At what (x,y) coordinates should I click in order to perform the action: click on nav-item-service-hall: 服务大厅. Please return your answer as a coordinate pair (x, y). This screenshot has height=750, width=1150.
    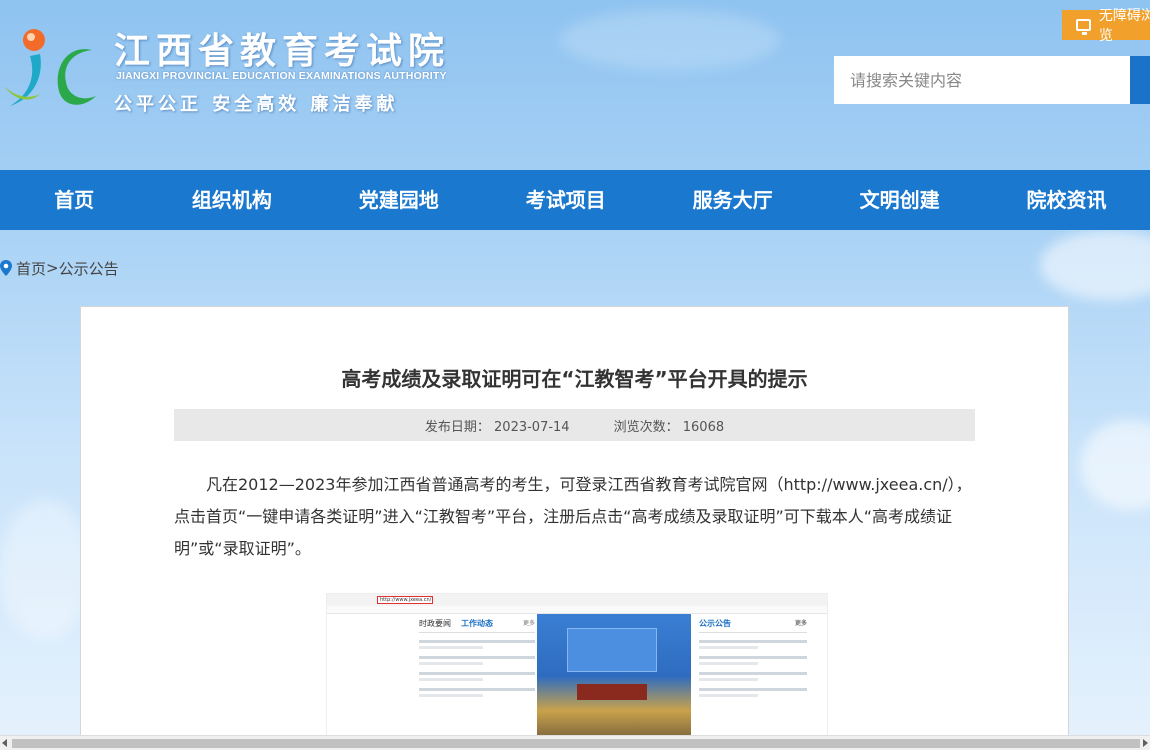
    Looking at the image, I should click on (732, 200).